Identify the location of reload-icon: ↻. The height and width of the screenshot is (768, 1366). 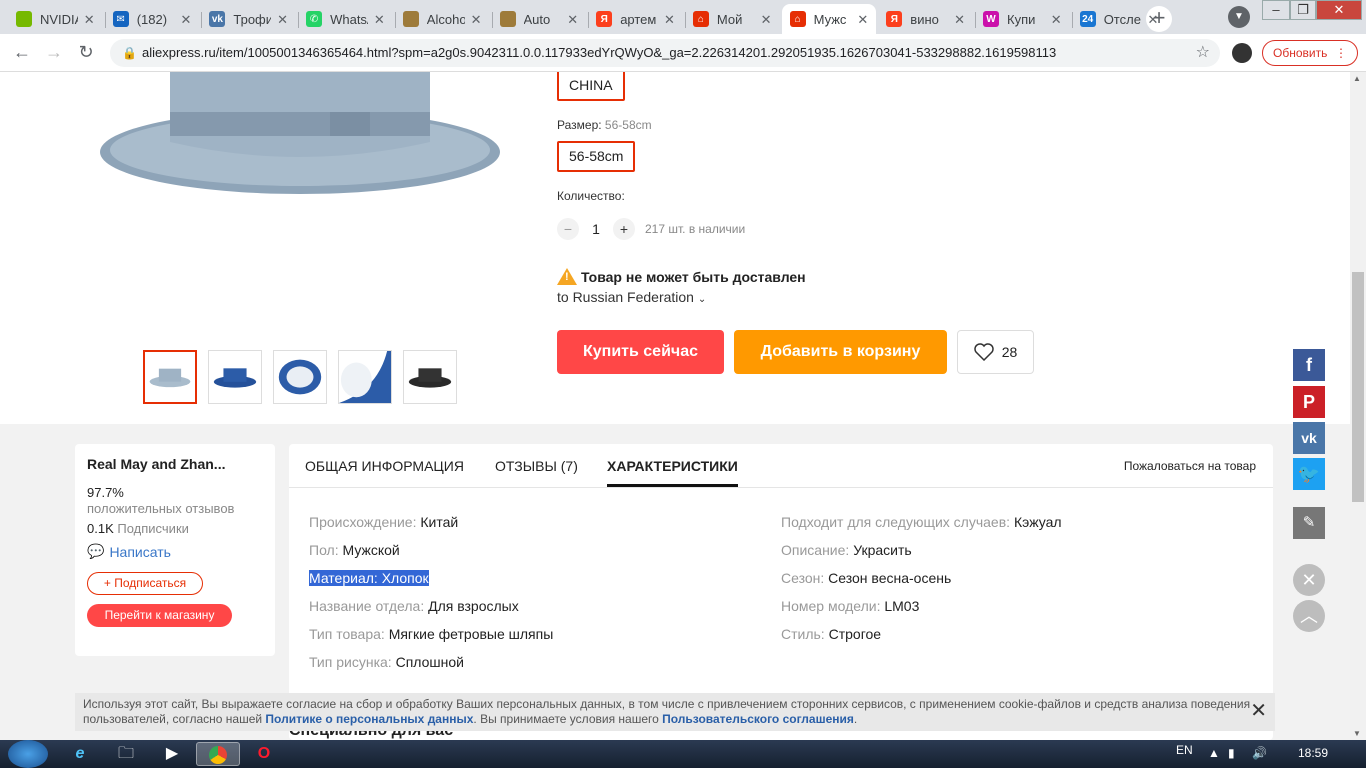
(86, 52).